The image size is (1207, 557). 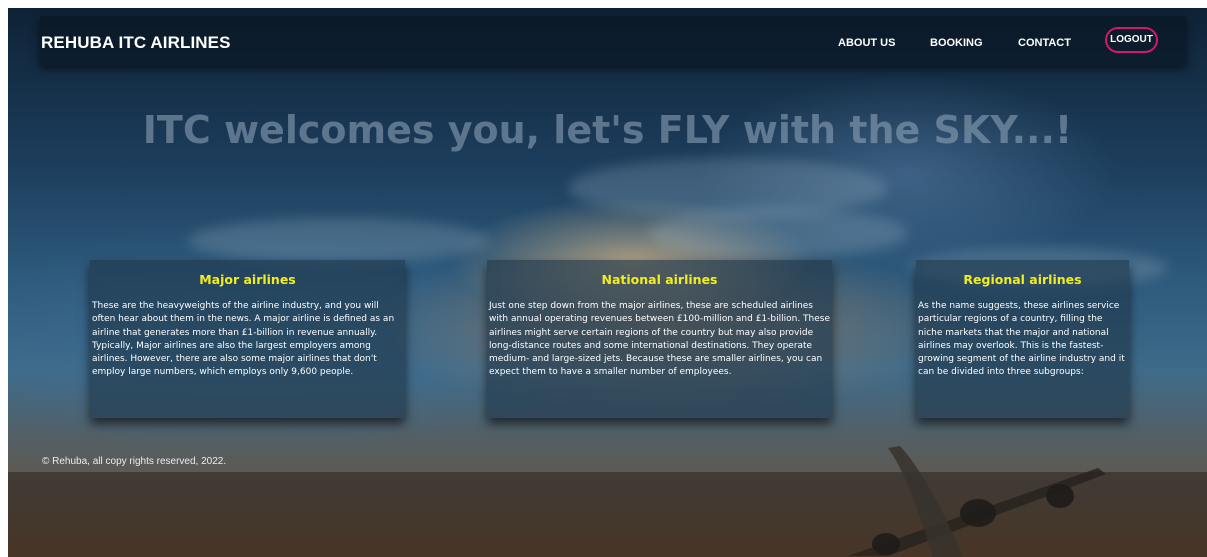 What do you see at coordinates (659, 279) in the screenshot?
I see `card-title: National airlines` at bounding box center [659, 279].